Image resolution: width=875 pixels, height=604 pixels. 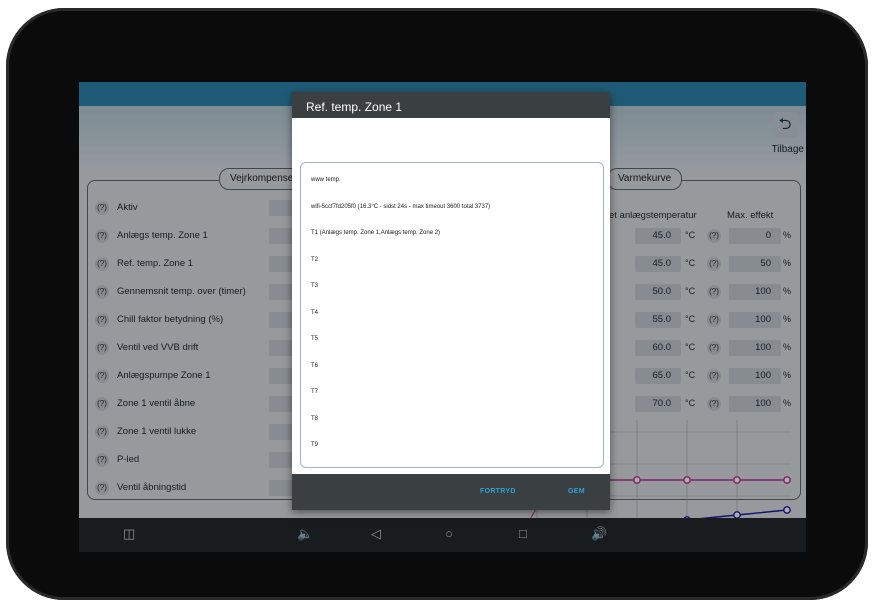 What do you see at coordinates (451, 105) in the screenshot?
I see `dialog-title: Ref. temp. Zone 1` at bounding box center [451, 105].